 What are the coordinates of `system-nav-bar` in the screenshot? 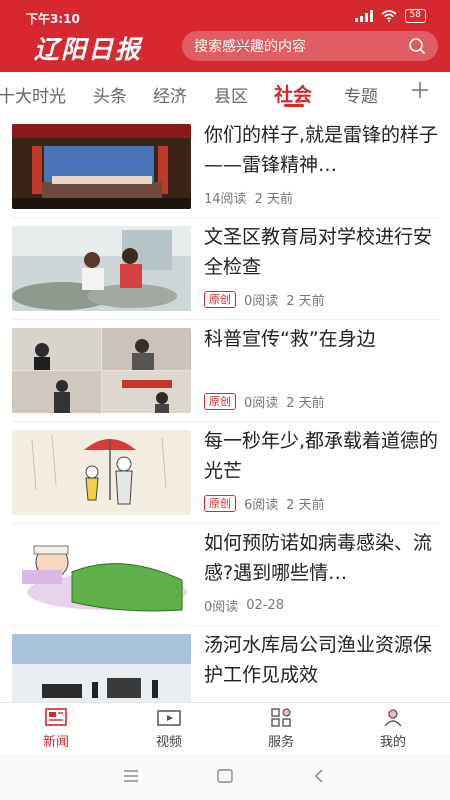 It's located at (225, 777).